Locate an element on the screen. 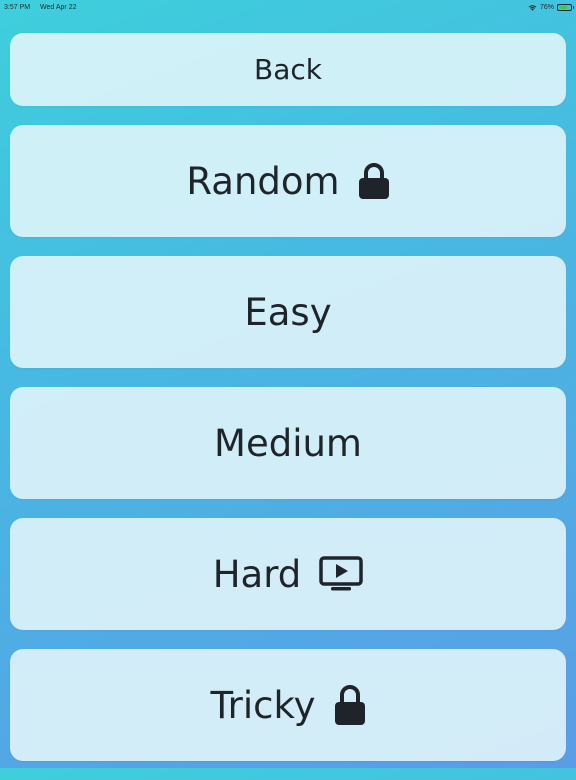 The height and width of the screenshot is (780, 576). back-button: Back is located at coordinates (288, 69).